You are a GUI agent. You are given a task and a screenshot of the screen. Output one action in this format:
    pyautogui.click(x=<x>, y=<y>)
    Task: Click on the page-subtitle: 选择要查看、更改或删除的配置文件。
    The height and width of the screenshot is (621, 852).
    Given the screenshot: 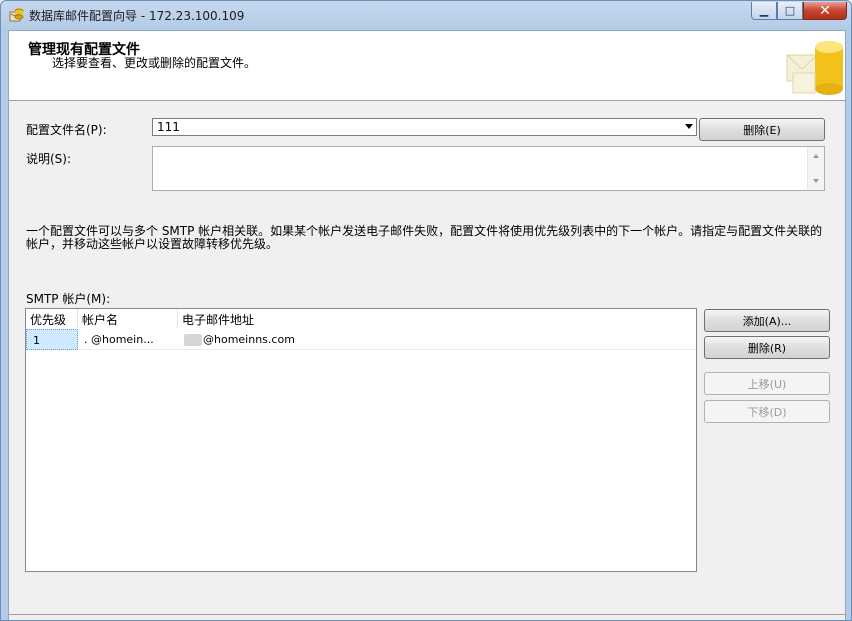 What is the action you would take?
    pyautogui.click(x=154, y=63)
    